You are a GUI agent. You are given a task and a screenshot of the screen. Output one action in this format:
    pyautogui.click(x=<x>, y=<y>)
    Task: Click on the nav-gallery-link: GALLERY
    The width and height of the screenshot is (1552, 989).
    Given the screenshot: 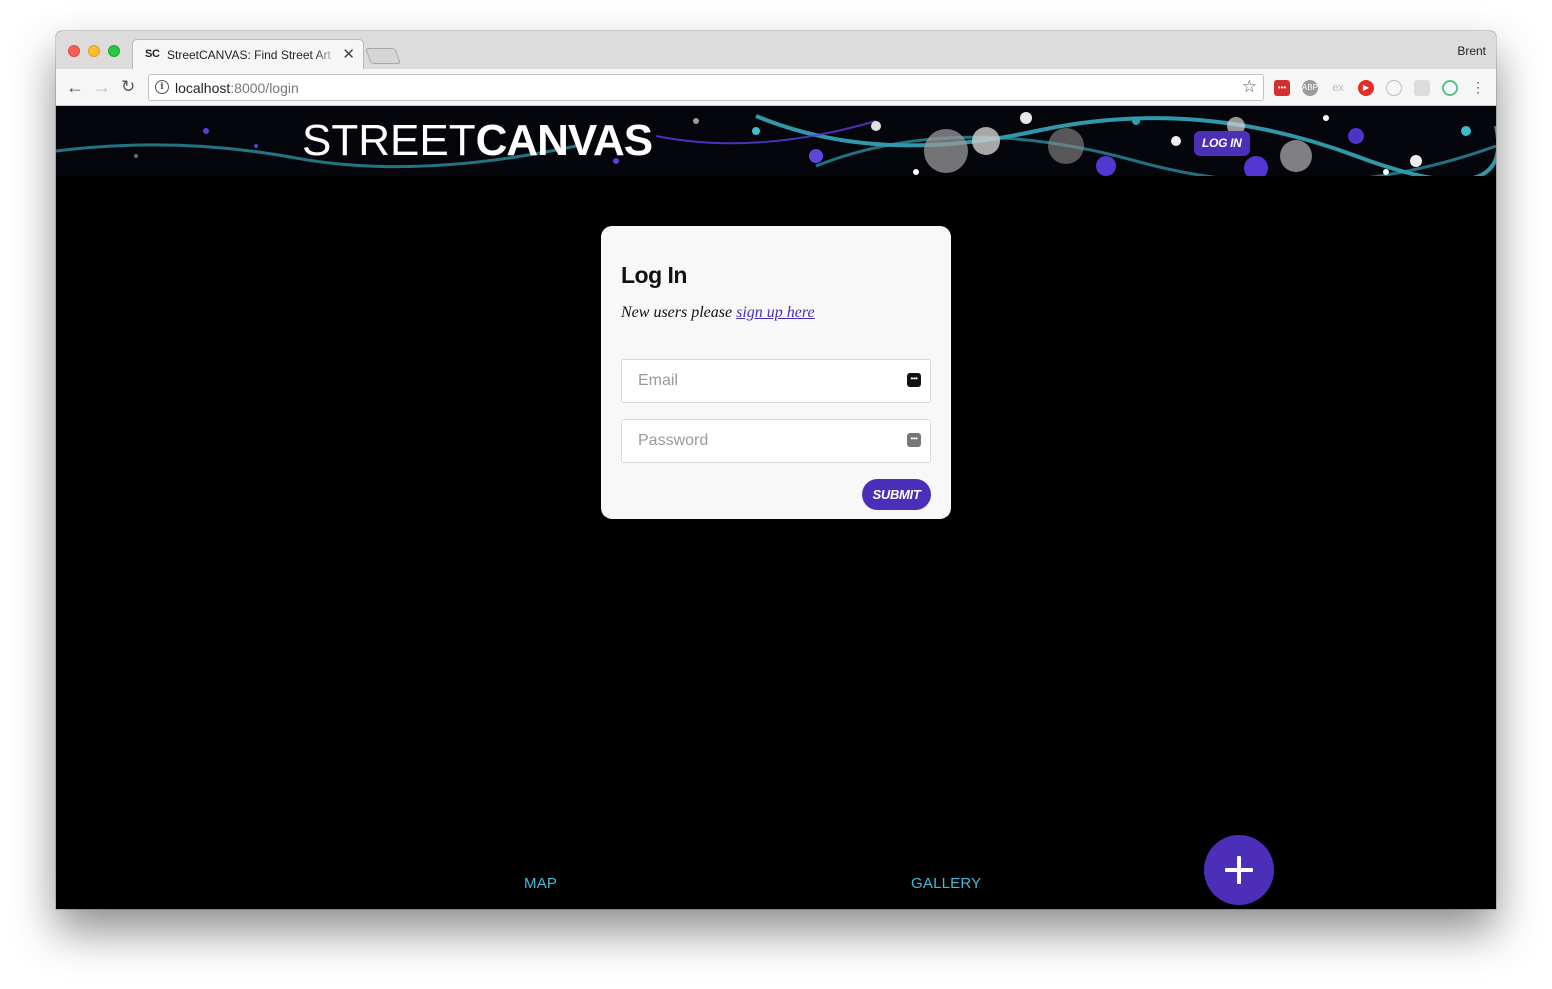 What is the action you would take?
    pyautogui.click(x=946, y=883)
    